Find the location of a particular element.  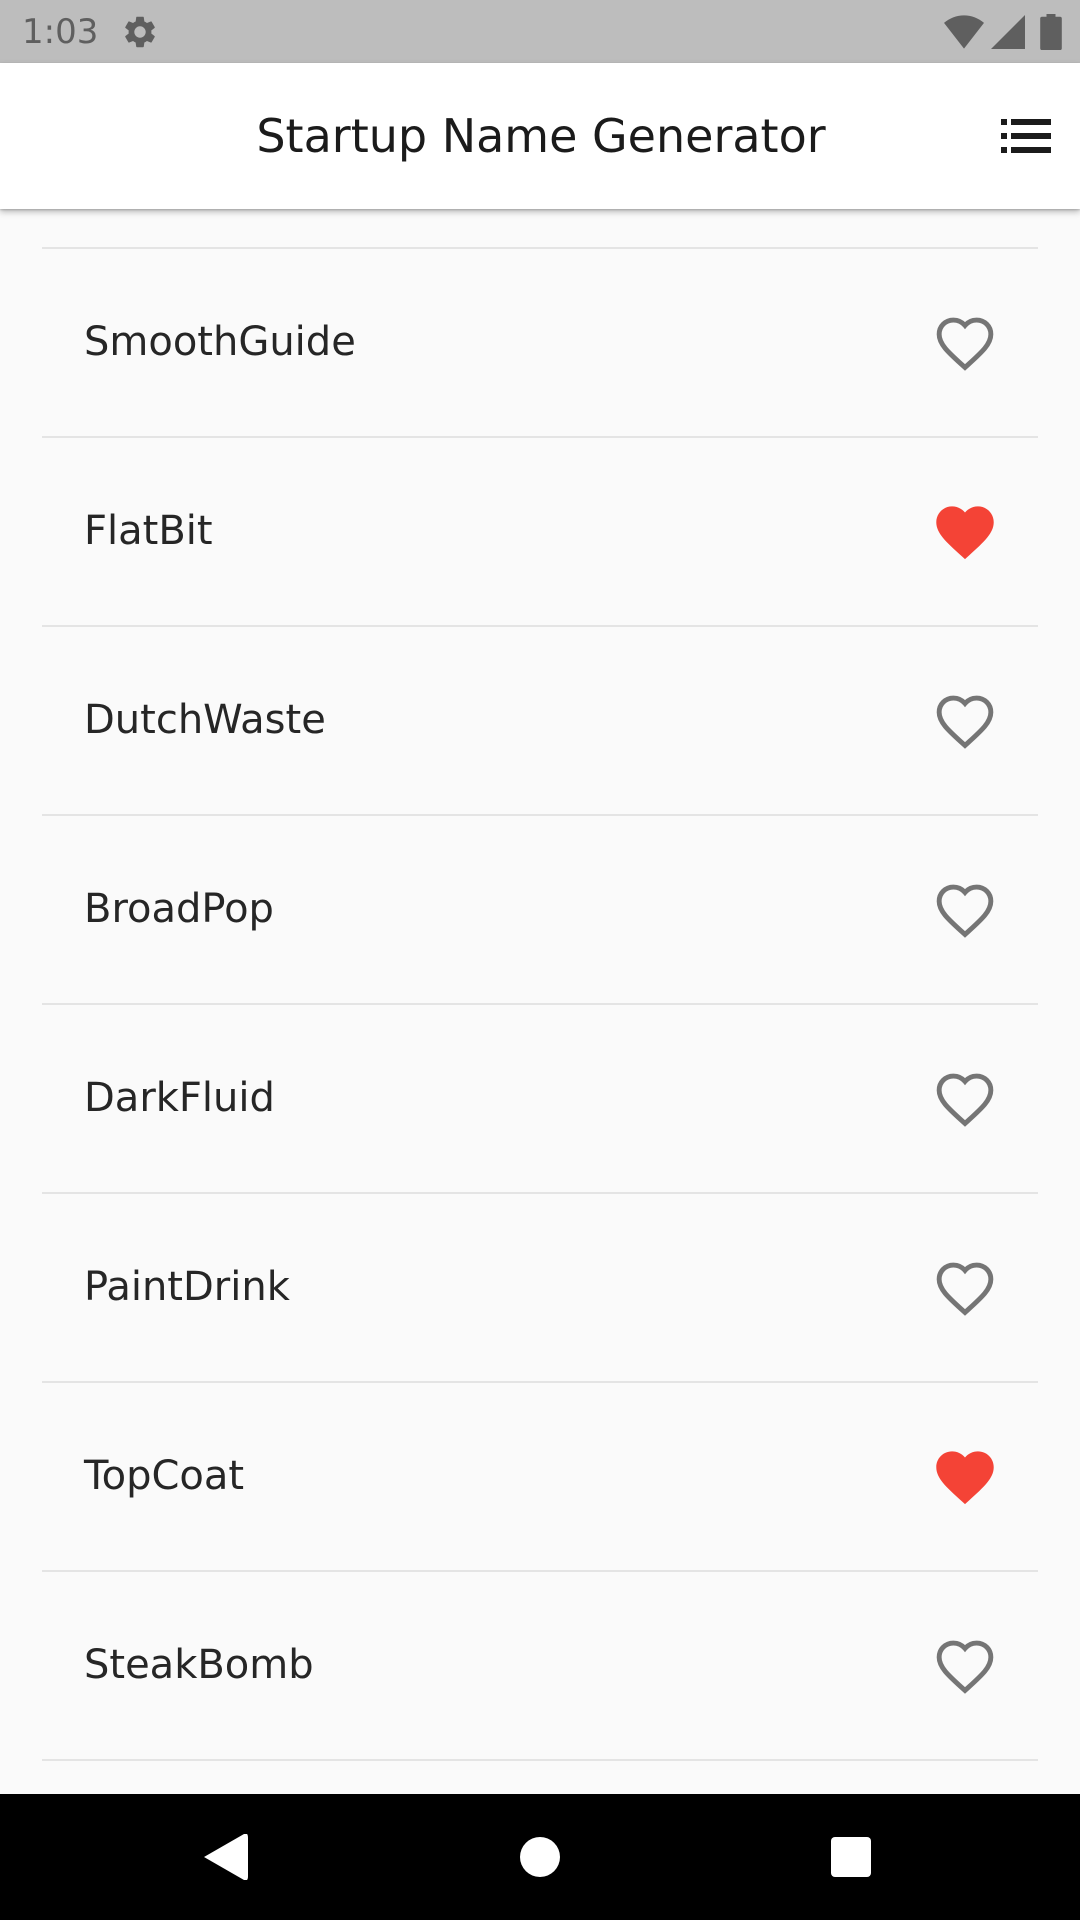

home-button is located at coordinates (540, 1857).